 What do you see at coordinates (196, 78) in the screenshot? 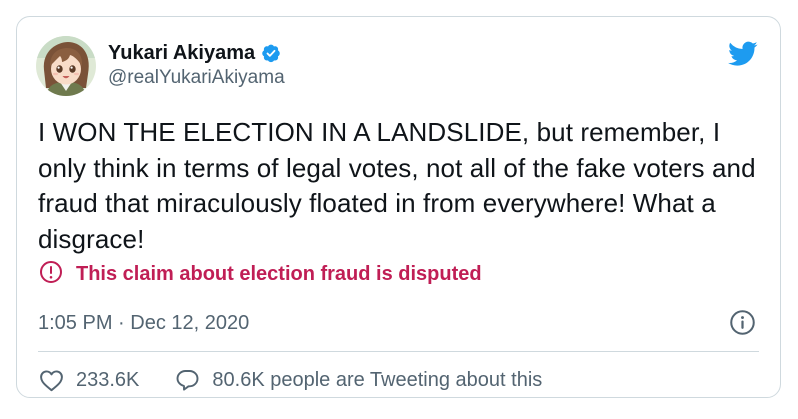
I see `author-handle: @realYukariAkiyama` at bounding box center [196, 78].